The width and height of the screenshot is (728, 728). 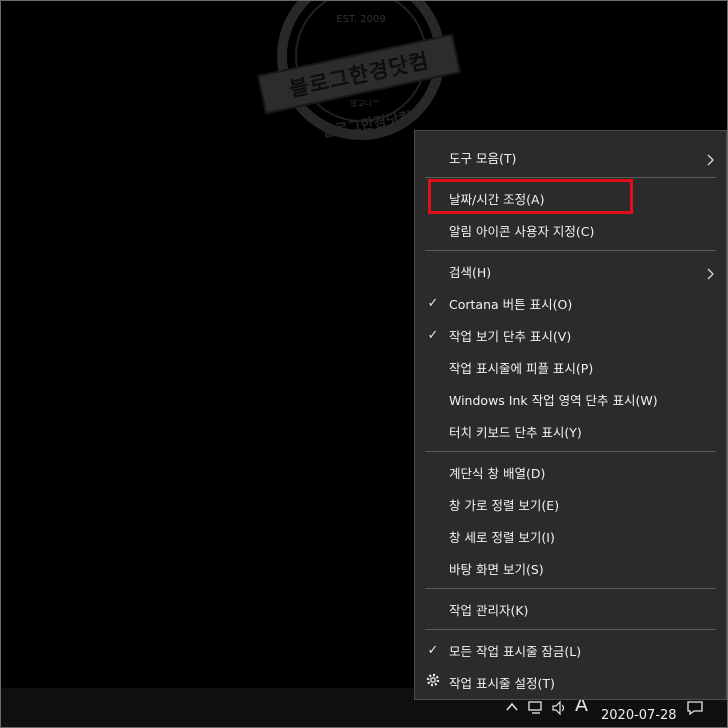 I want to click on menu-item-lock-taskbars: ✓ 모든 작업 표시줄 잠금(L), so click(x=570, y=650).